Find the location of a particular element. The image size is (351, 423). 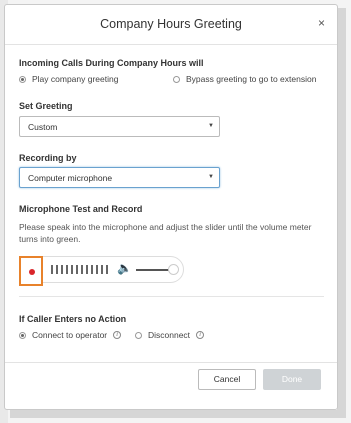

cancel-button: Cancel is located at coordinates (227, 379).